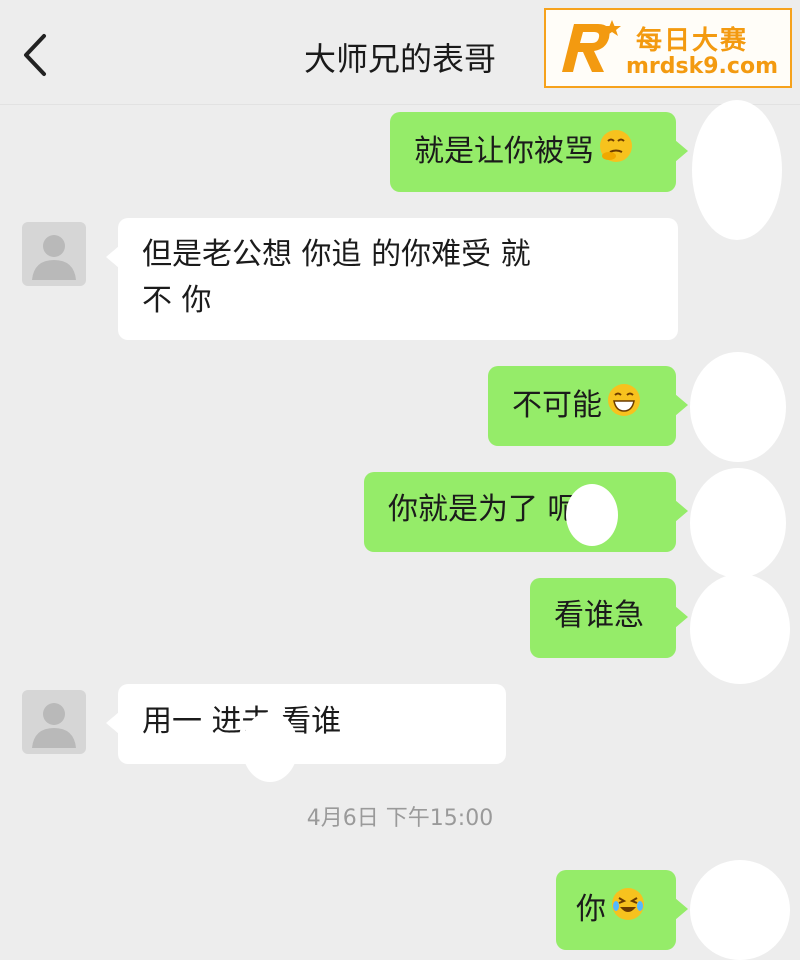  Describe the element at coordinates (177, 300) in the screenshot. I see `message-text-line: 不 你` at that location.